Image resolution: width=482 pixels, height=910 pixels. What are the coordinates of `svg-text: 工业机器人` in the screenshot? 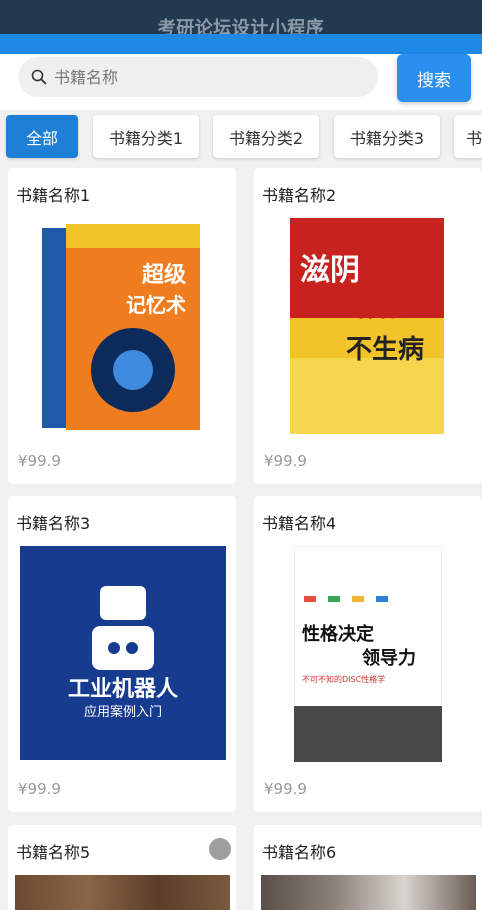 It's located at (123, 689).